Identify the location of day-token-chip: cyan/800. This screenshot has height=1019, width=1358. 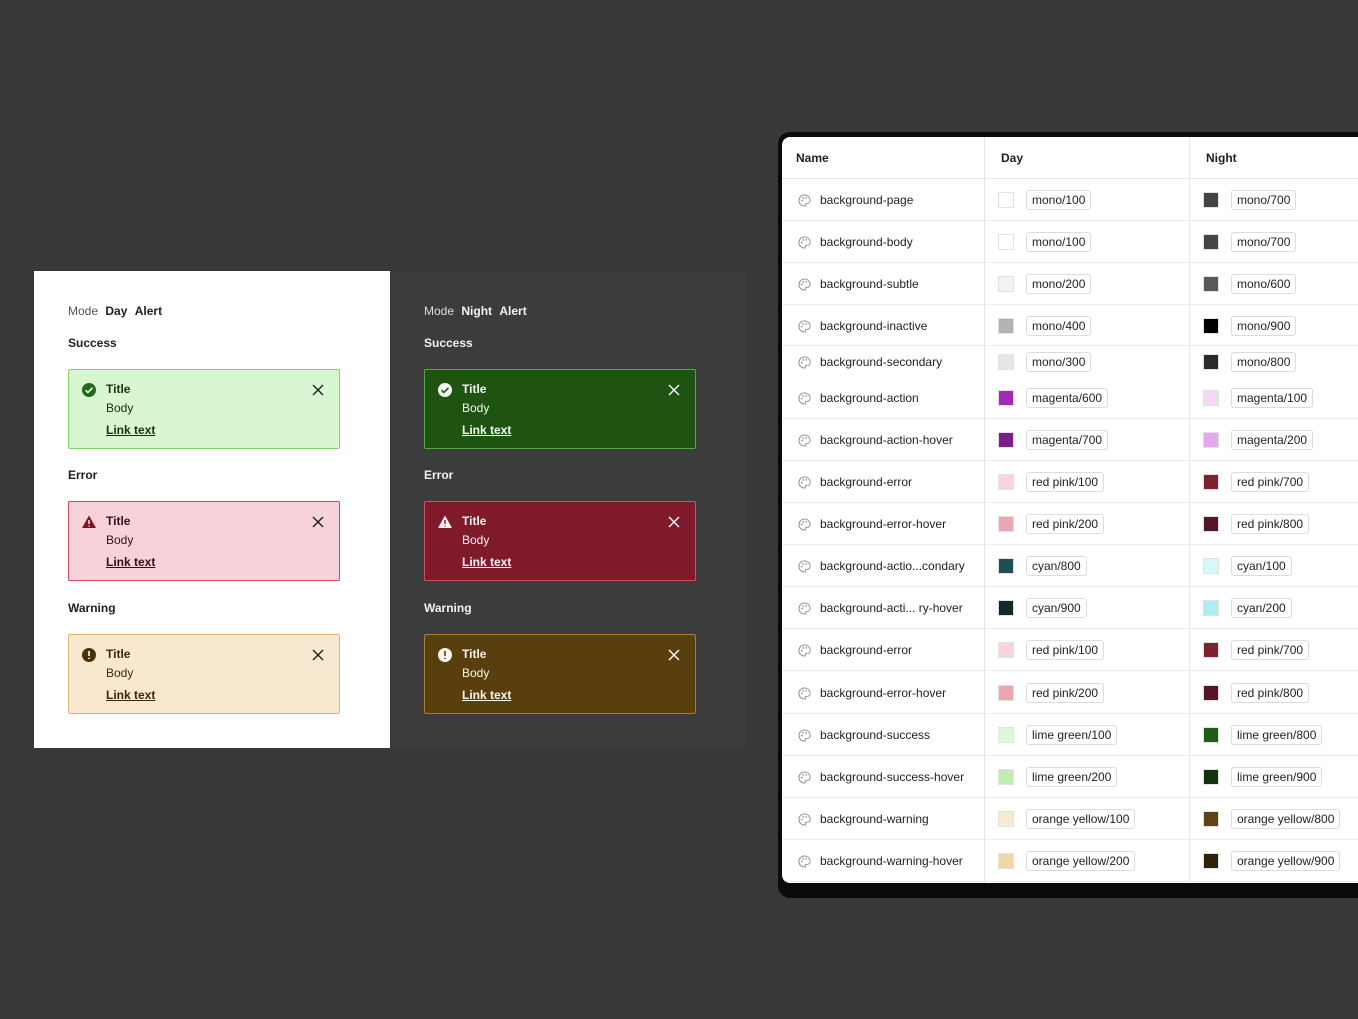
(1056, 566).